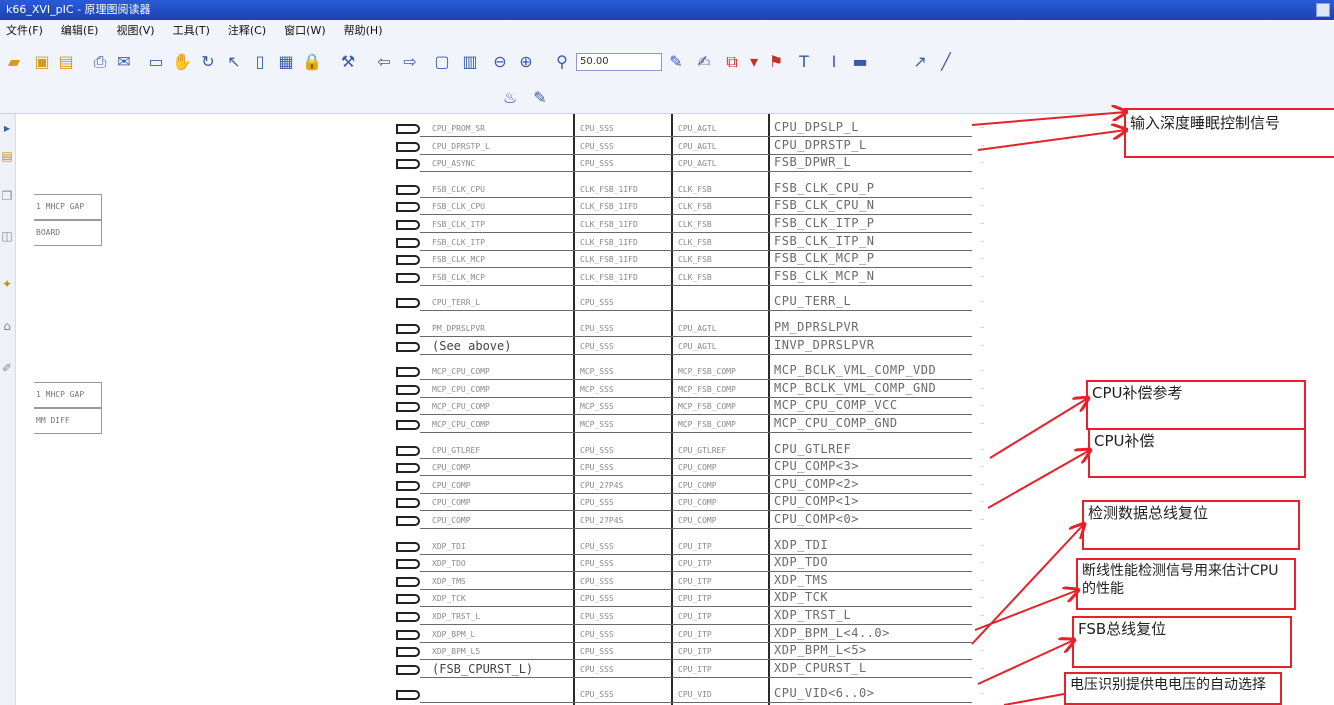 The width and height of the screenshot is (1334, 705). I want to click on menu-comment: 注释(C), so click(247, 31).